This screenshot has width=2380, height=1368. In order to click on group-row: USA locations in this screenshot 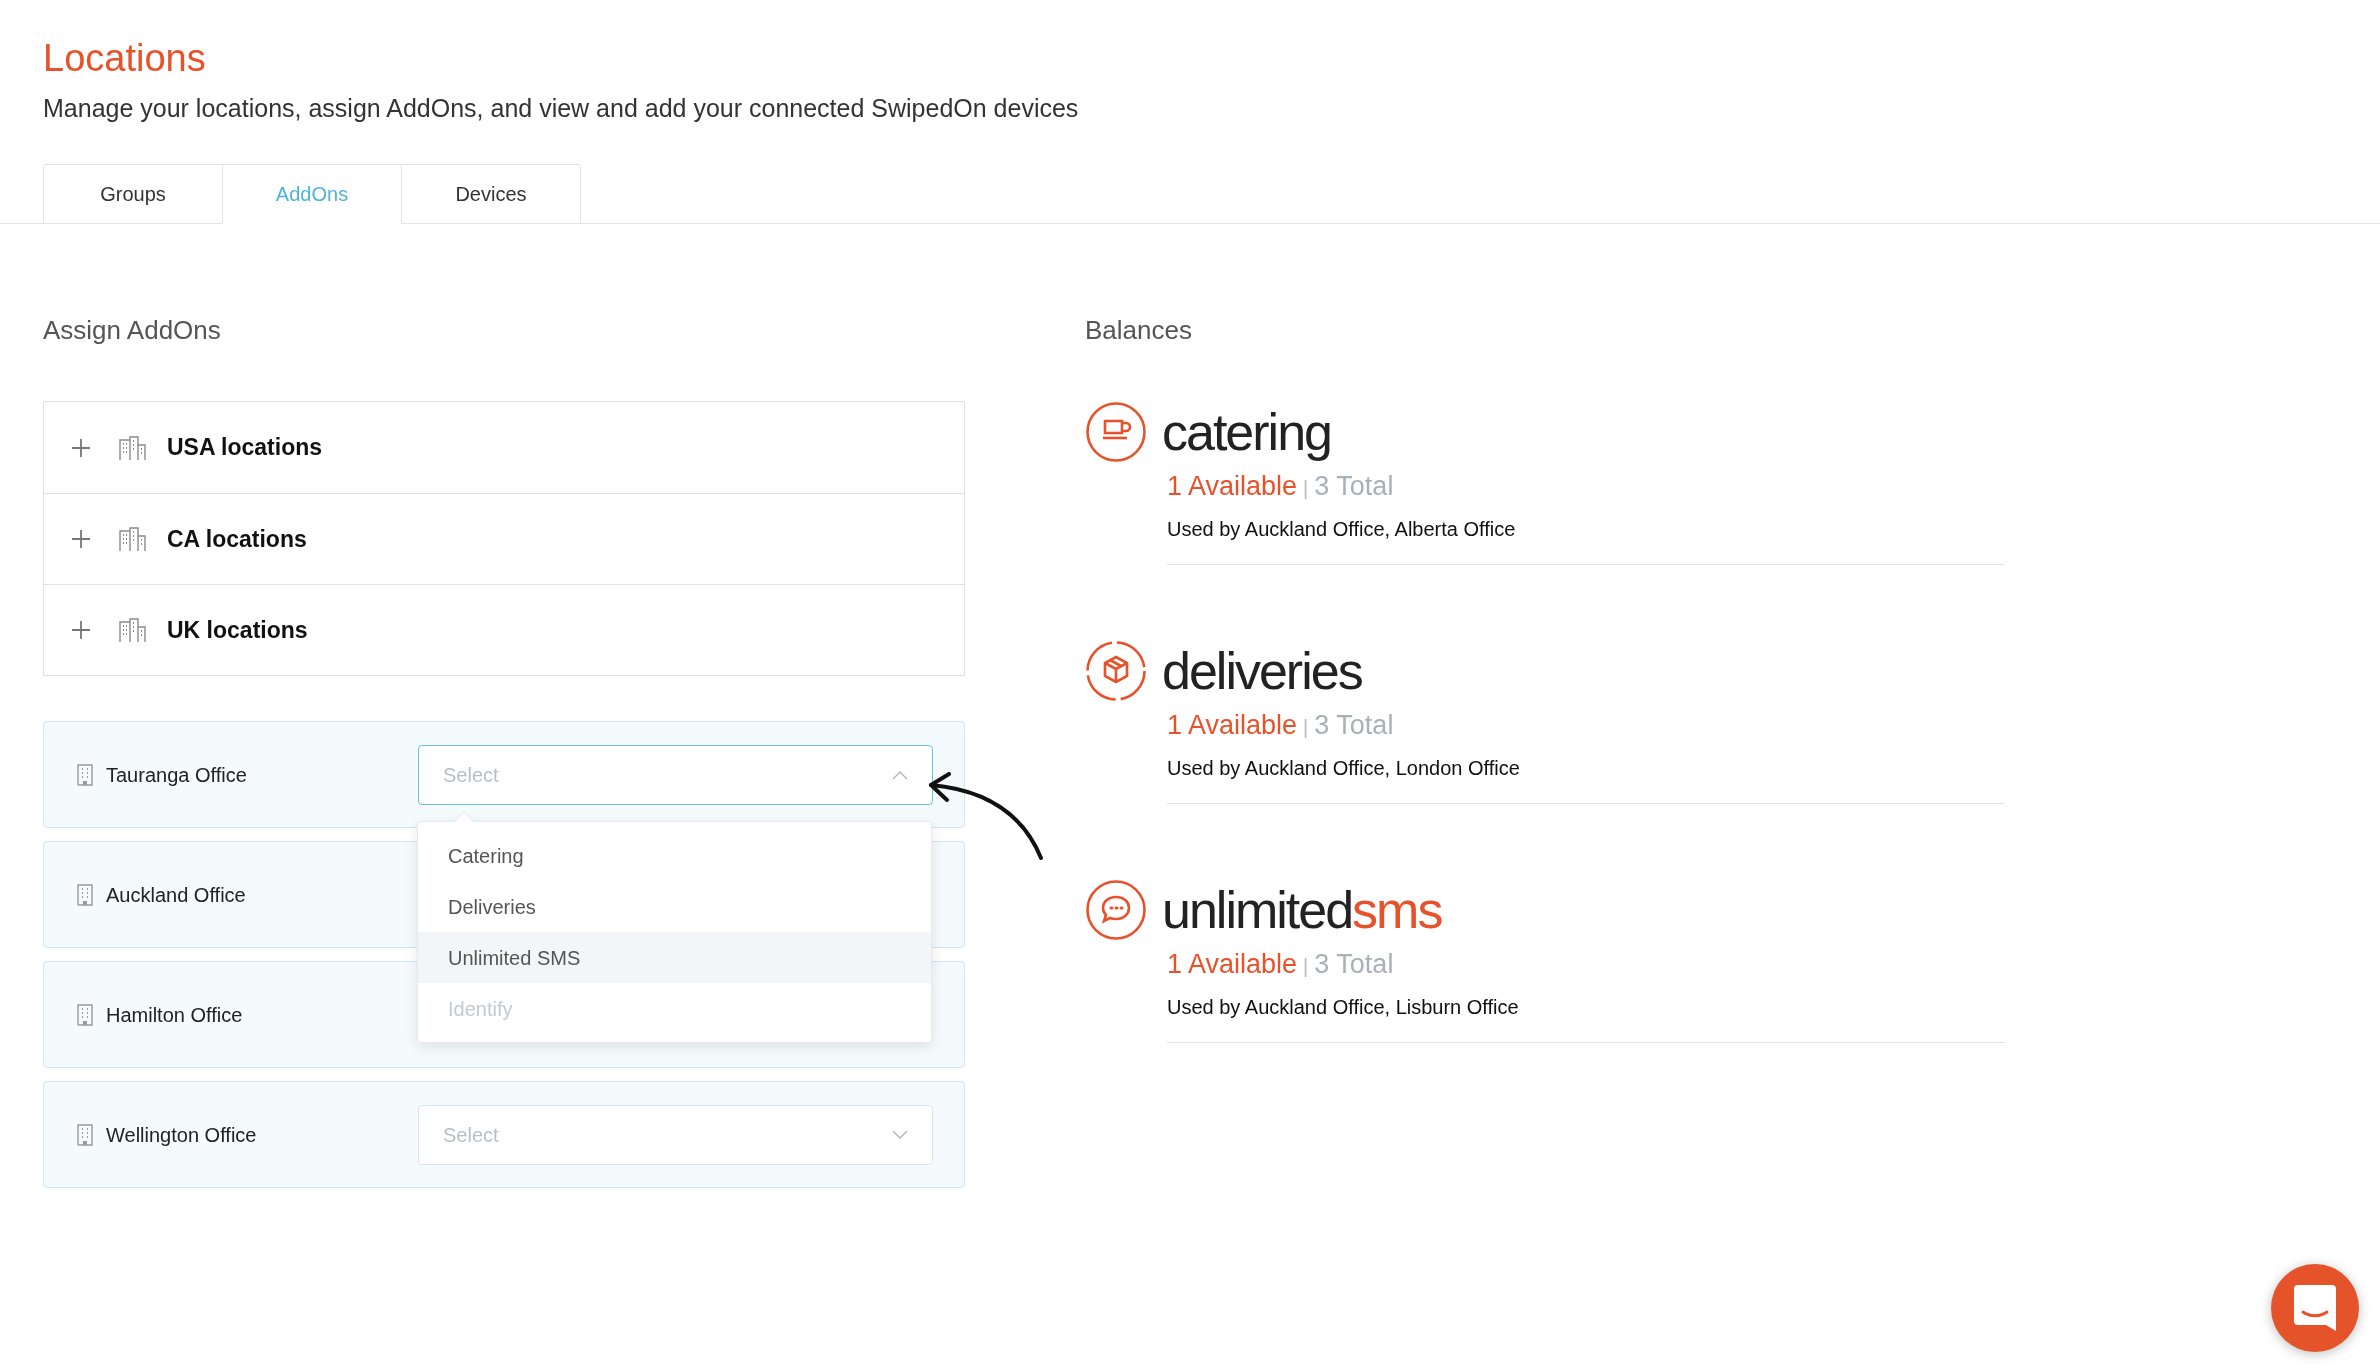, I will do `click(504, 447)`.